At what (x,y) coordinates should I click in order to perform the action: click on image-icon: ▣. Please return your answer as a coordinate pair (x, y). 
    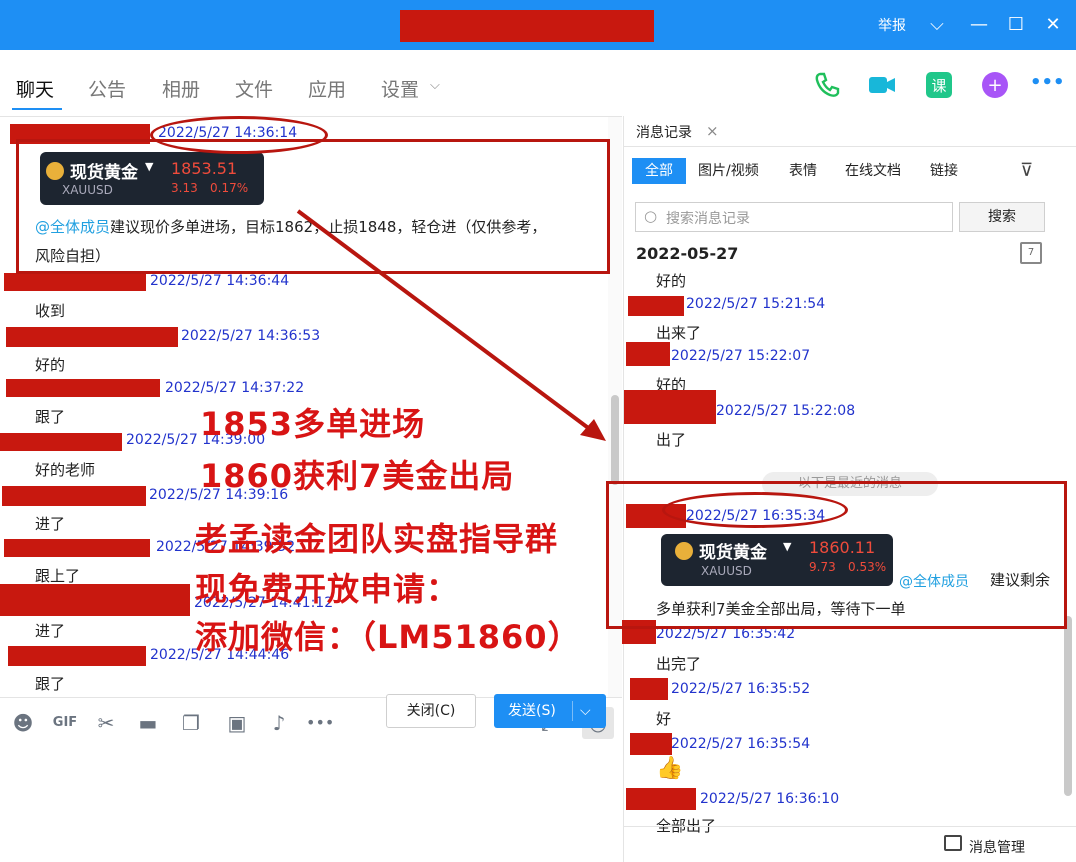
    Looking at the image, I should click on (237, 723).